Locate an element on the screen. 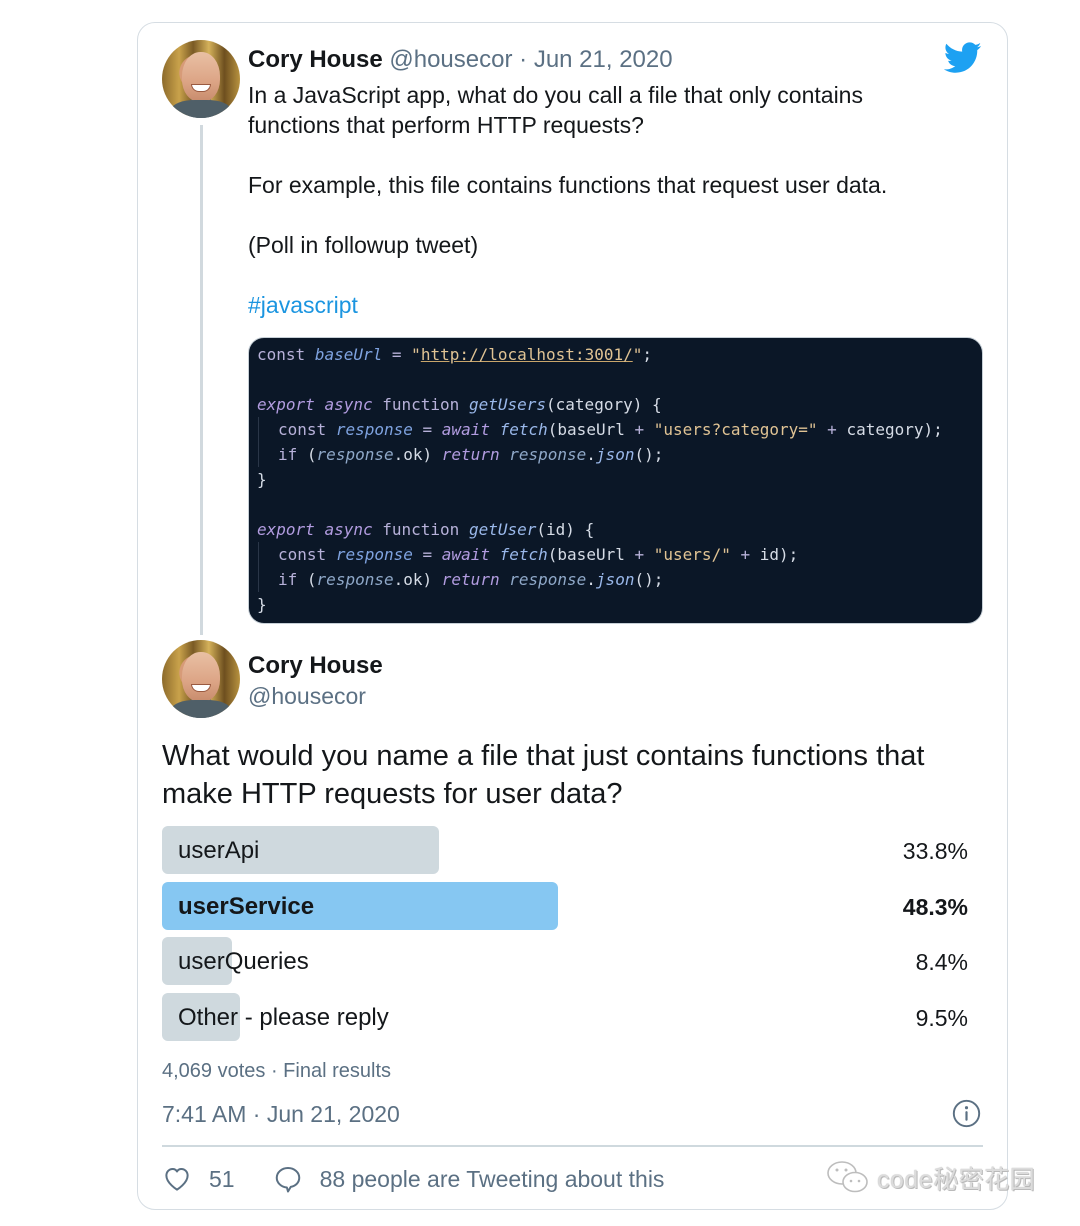 The image size is (1080, 1226). poll-option: userQueries 8.4% is located at coordinates (565, 961).